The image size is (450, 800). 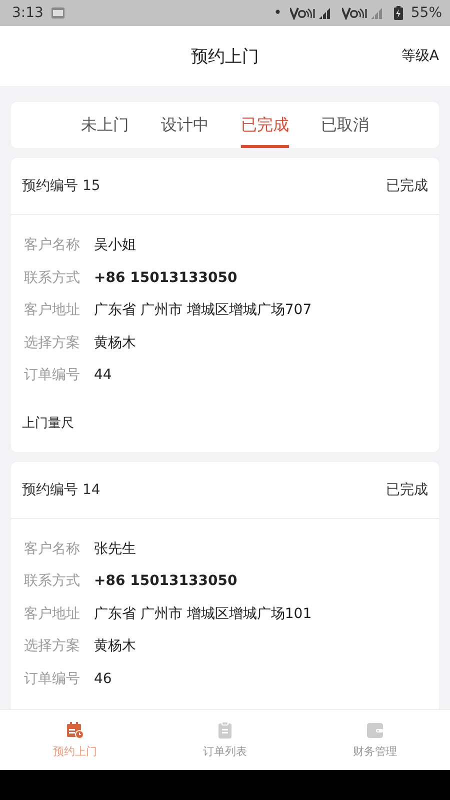 What do you see at coordinates (185, 125) in the screenshot?
I see `status-tab: 设计中` at bounding box center [185, 125].